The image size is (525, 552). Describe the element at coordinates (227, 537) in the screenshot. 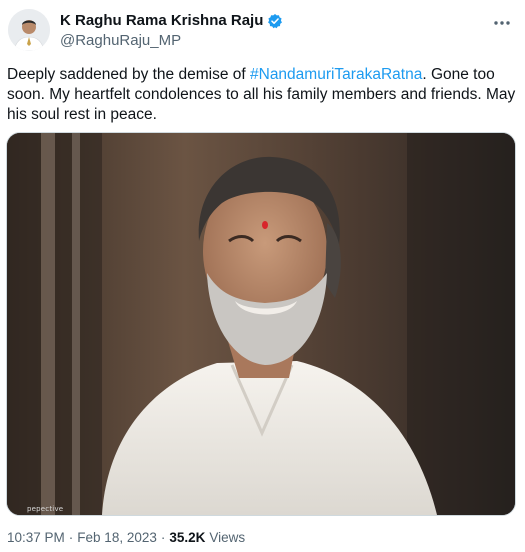

I see `views-label: Views` at that location.